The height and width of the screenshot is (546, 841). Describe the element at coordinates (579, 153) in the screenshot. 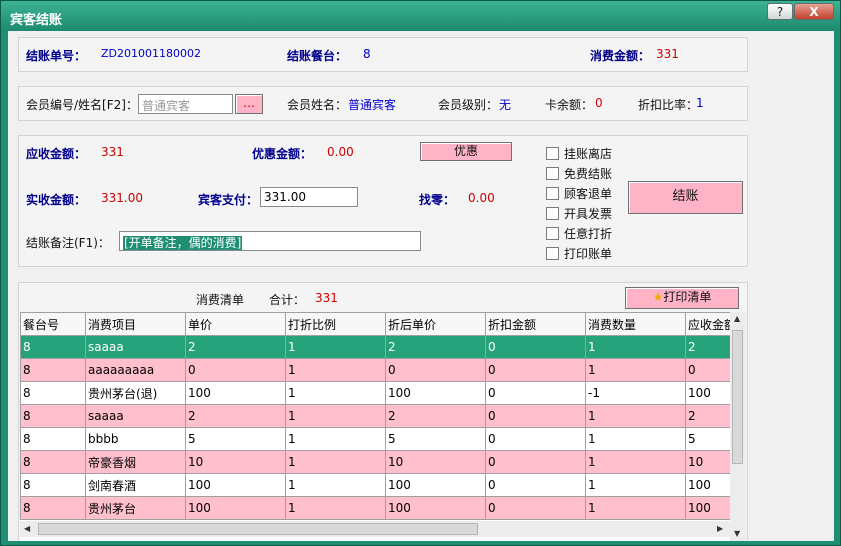

I see `option-on-account: 挂账离店` at that location.